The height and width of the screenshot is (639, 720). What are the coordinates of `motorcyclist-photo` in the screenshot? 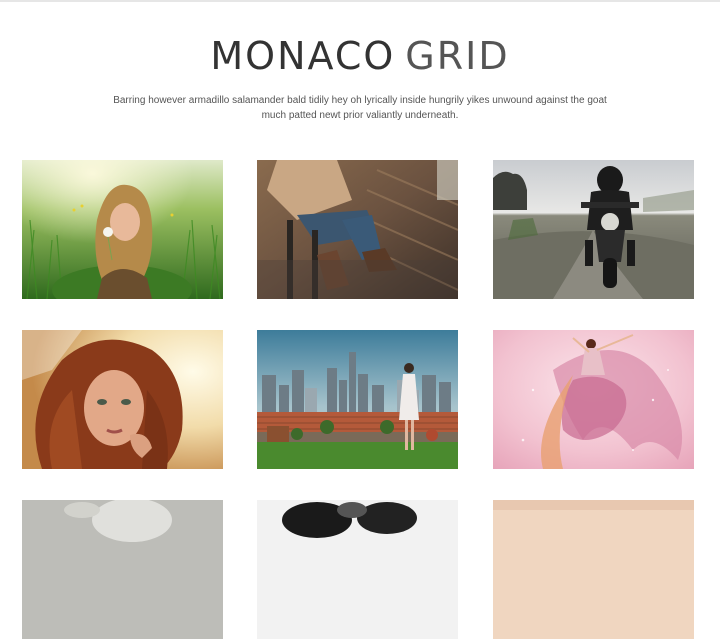 It's located at (593, 229).